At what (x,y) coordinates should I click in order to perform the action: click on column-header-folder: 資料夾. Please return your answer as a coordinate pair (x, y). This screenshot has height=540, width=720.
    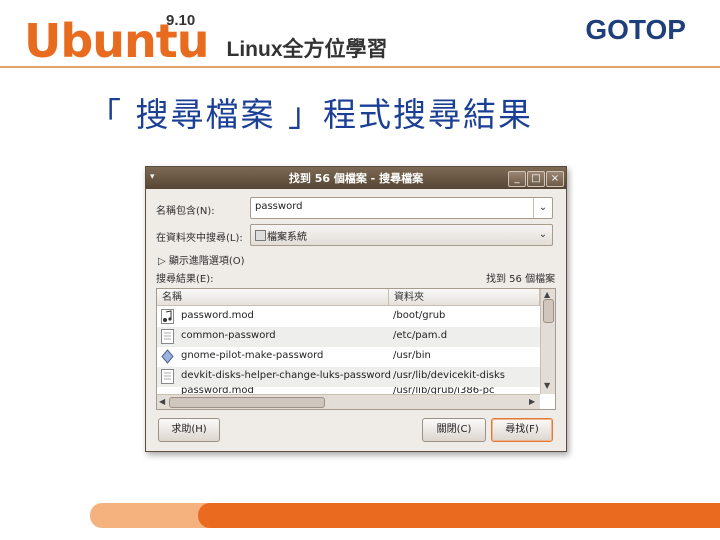
    Looking at the image, I should click on (464, 297).